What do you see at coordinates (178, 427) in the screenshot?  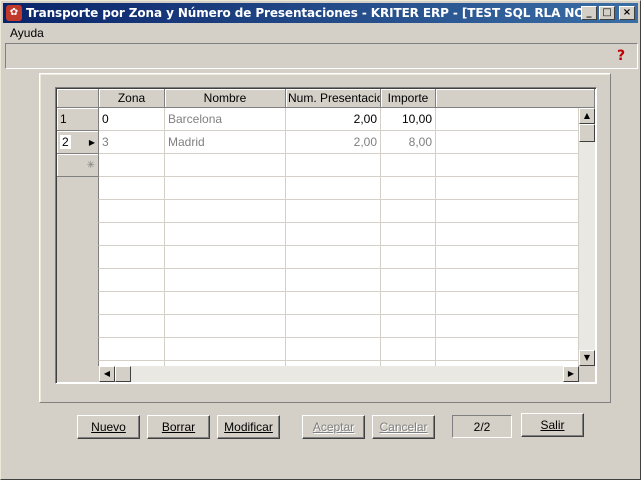 I see `borrar-button: Borrar` at bounding box center [178, 427].